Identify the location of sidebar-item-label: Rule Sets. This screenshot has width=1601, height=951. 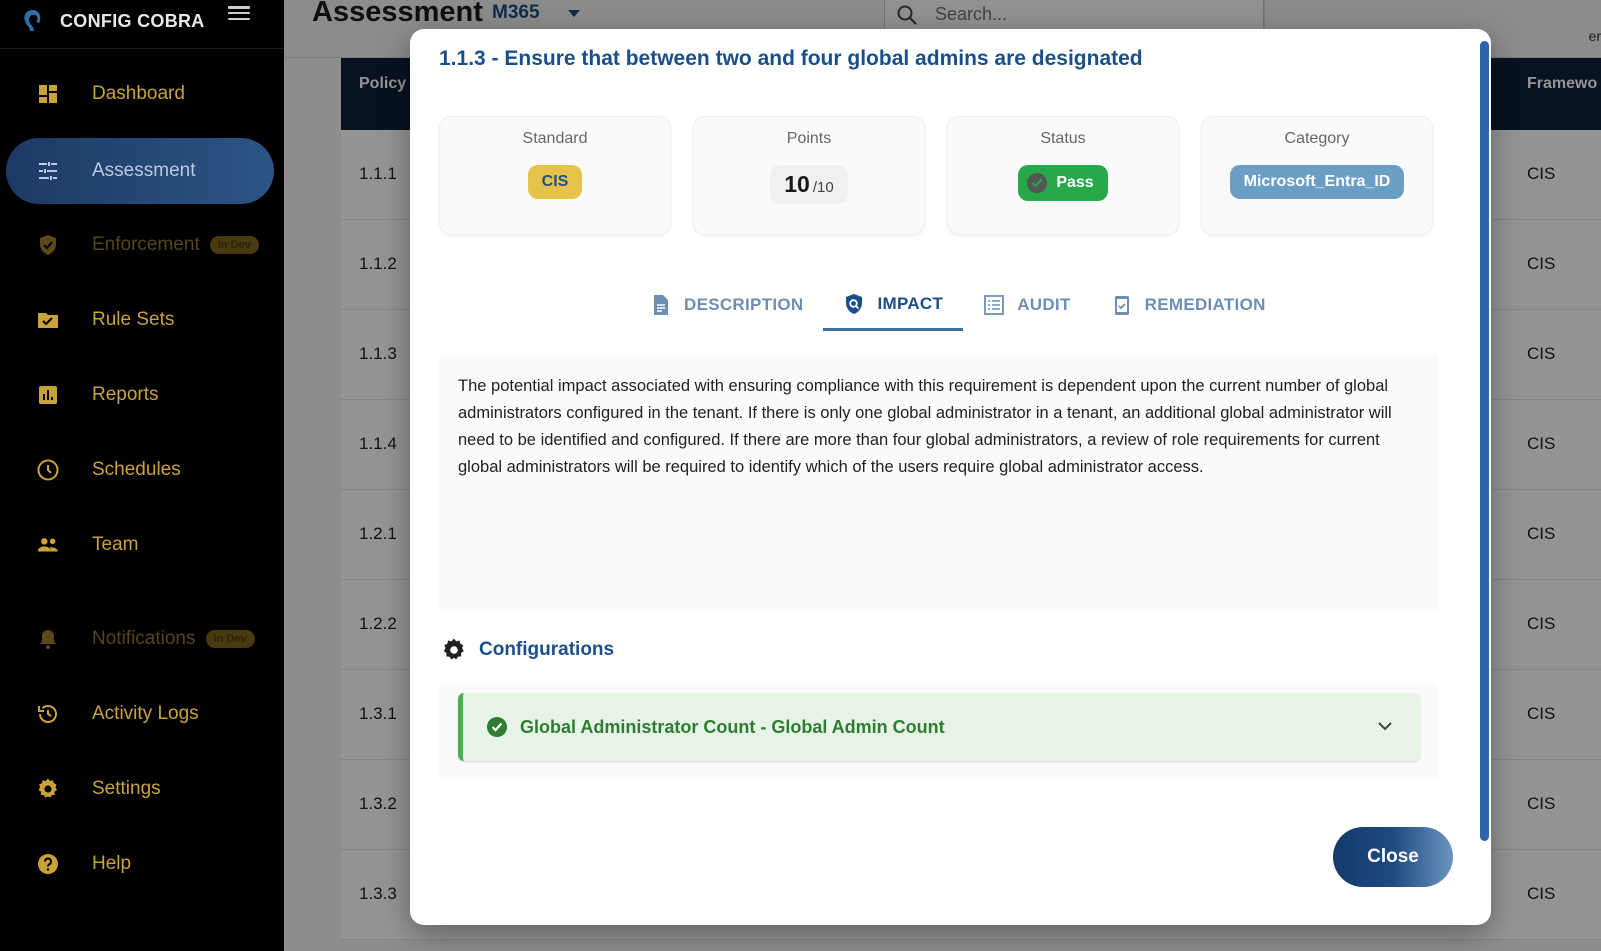
(133, 319).